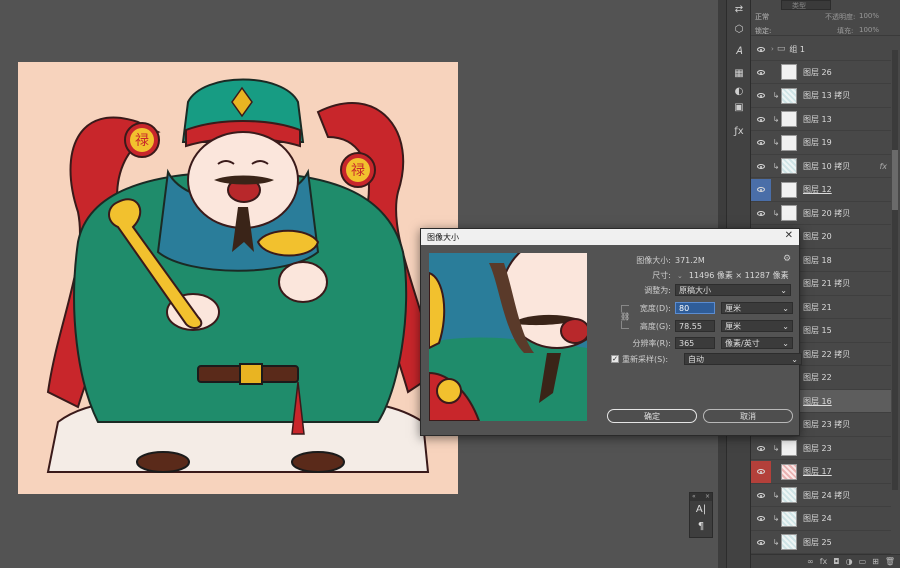  I want to click on layer-name: 图层 25, so click(817, 542).